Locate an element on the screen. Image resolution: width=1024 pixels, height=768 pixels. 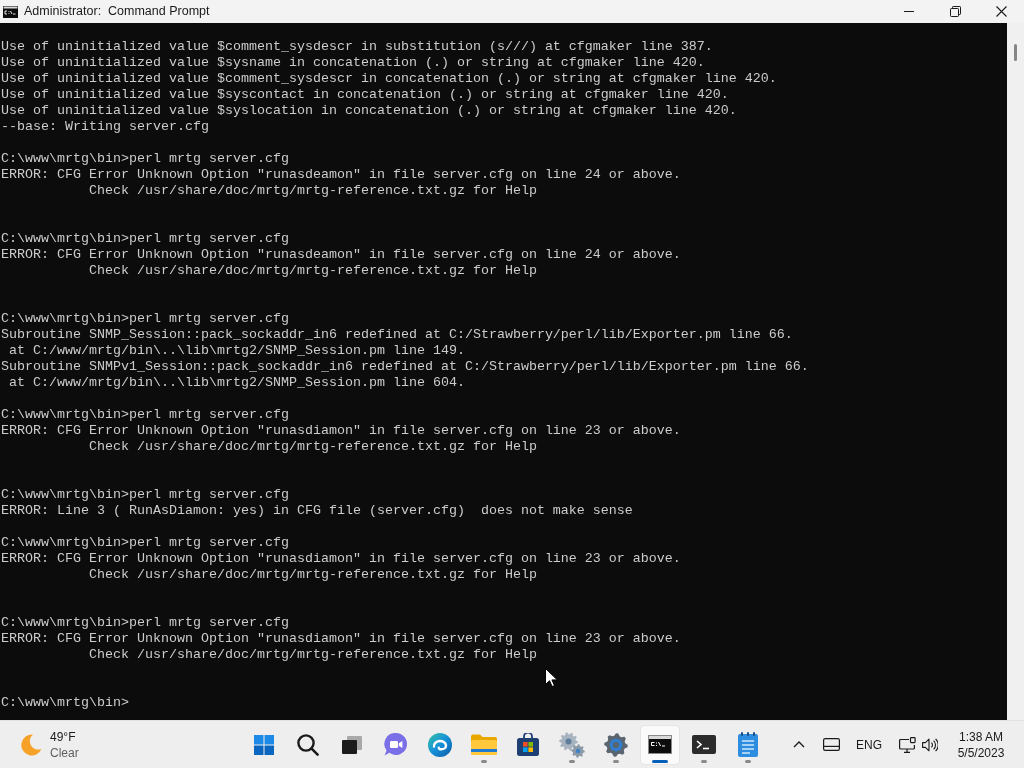
language-button: ENG is located at coordinates (869, 744).